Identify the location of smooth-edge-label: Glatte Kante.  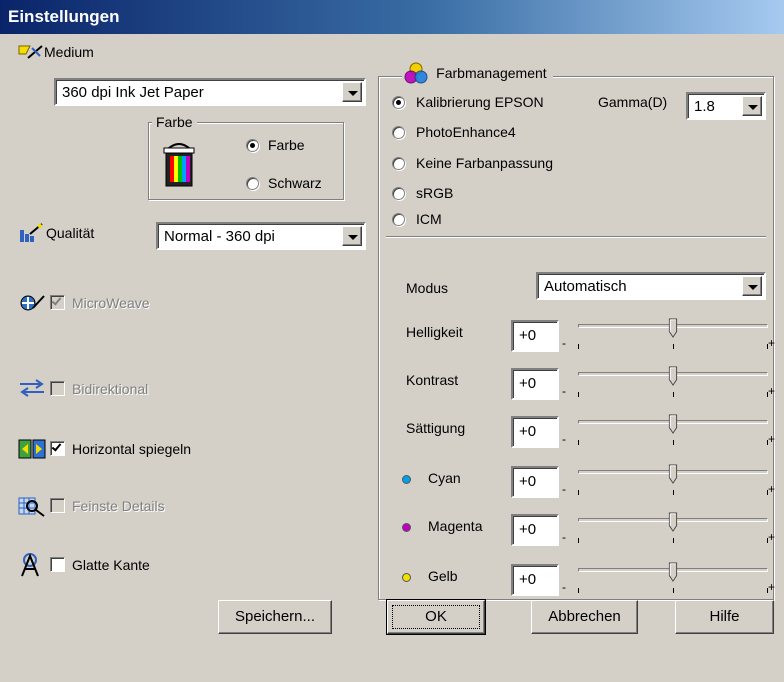
(111, 565).